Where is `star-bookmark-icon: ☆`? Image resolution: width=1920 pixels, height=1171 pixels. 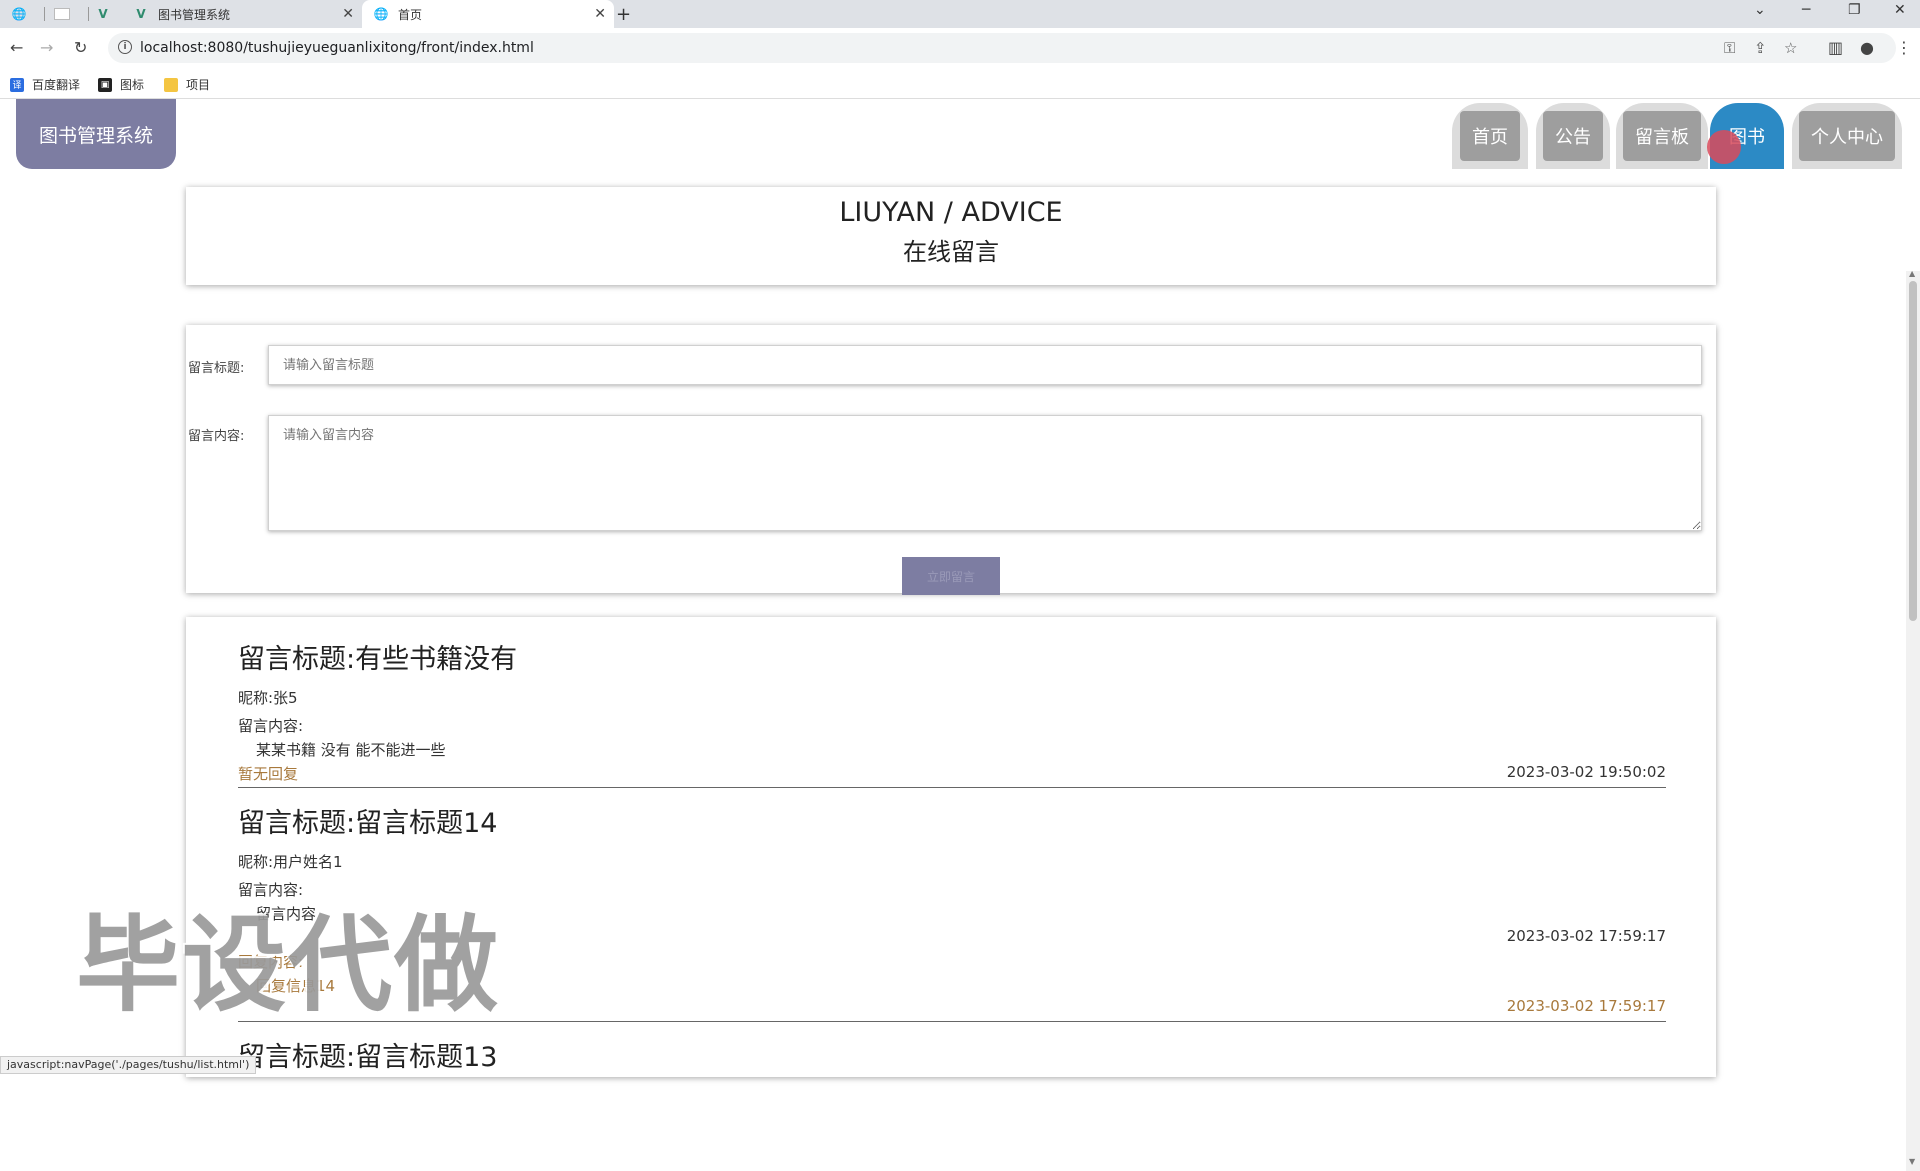 star-bookmark-icon: ☆ is located at coordinates (1790, 48).